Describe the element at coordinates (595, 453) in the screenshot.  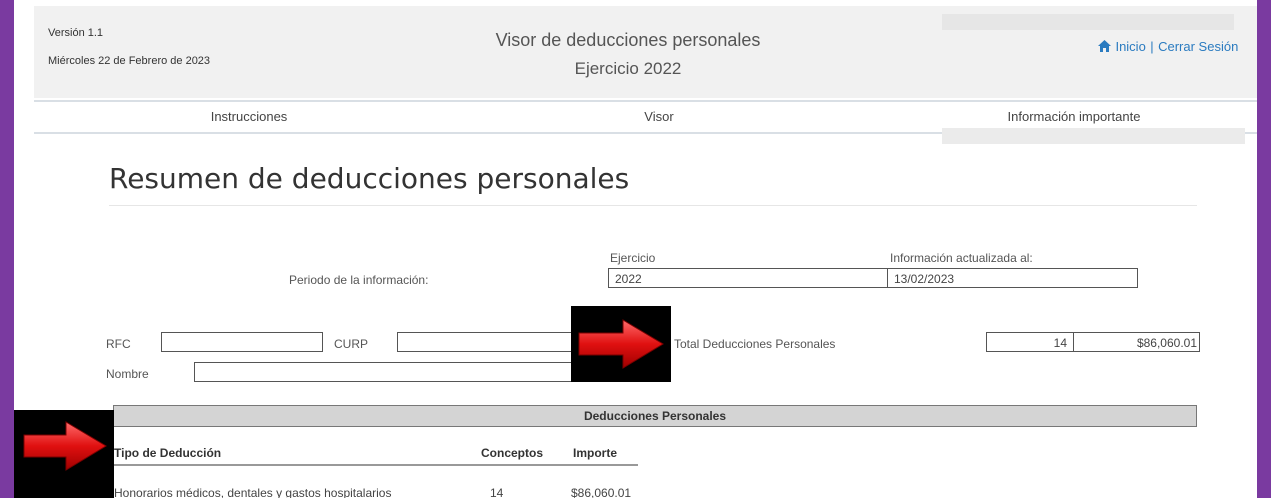
I see `column-header-importe: Importe` at that location.